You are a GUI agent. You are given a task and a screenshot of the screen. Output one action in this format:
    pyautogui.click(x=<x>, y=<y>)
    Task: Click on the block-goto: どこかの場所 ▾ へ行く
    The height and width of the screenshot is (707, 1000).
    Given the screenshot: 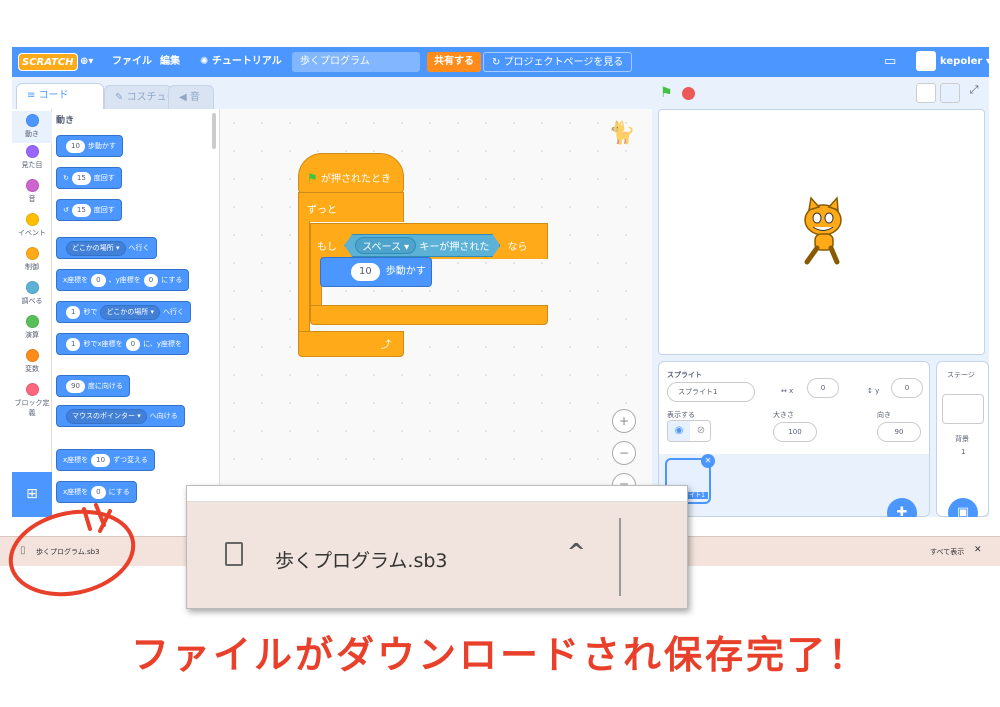 What is the action you would take?
    pyautogui.click(x=106, y=248)
    